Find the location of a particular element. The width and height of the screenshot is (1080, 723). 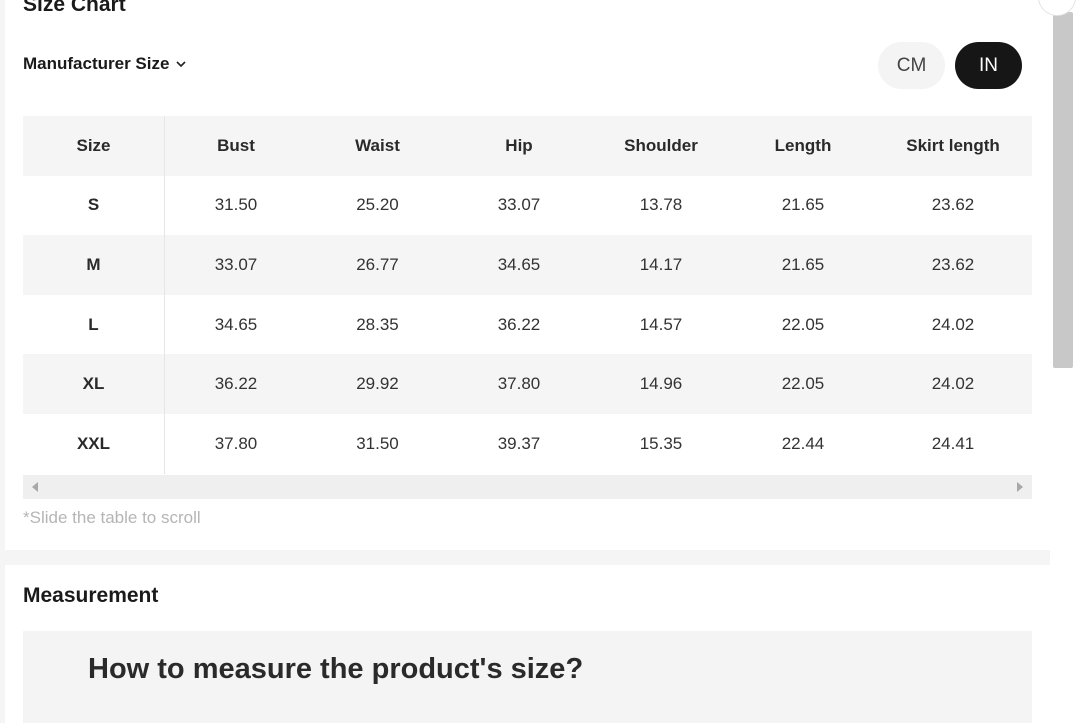

measurement-title: Measurement is located at coordinates (91, 595).